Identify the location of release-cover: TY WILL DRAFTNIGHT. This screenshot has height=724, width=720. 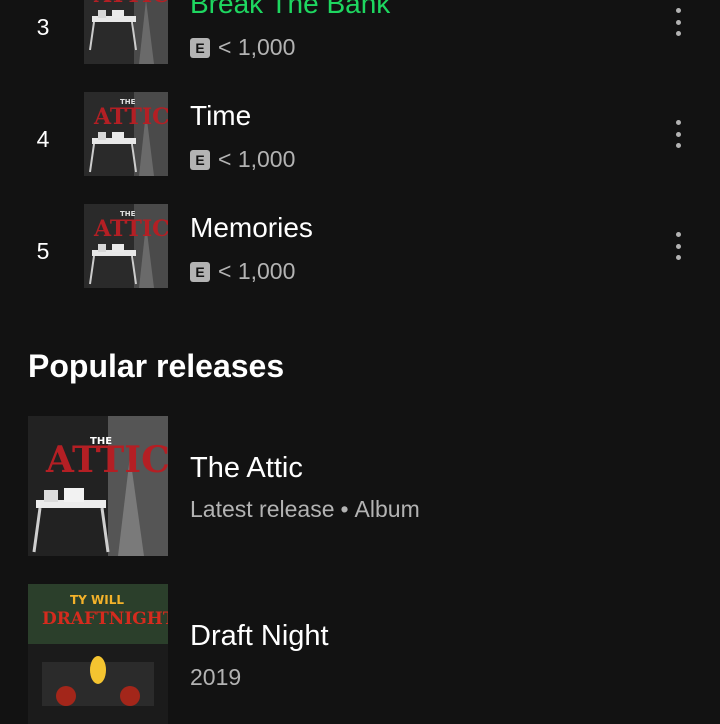
(98, 654).